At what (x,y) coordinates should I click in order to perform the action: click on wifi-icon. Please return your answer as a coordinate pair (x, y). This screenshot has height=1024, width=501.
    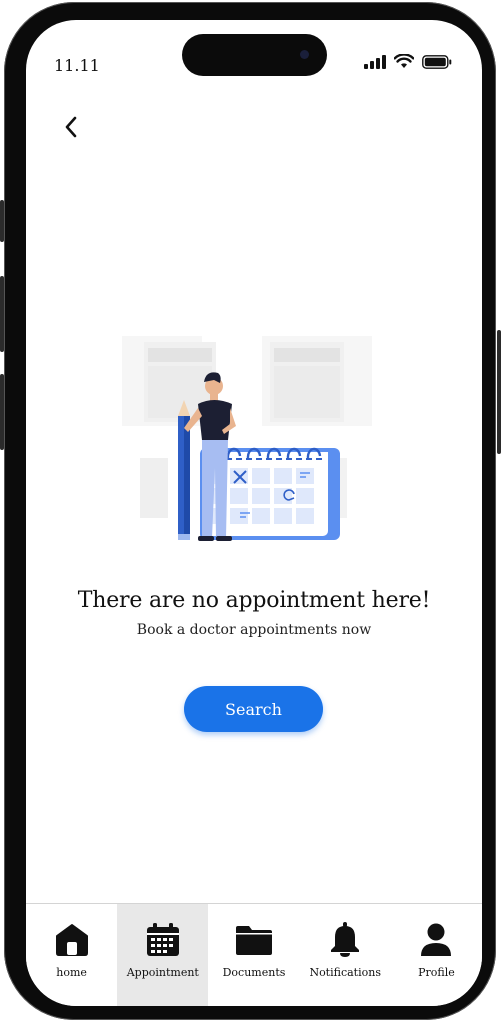
    Looking at the image, I should click on (404, 61).